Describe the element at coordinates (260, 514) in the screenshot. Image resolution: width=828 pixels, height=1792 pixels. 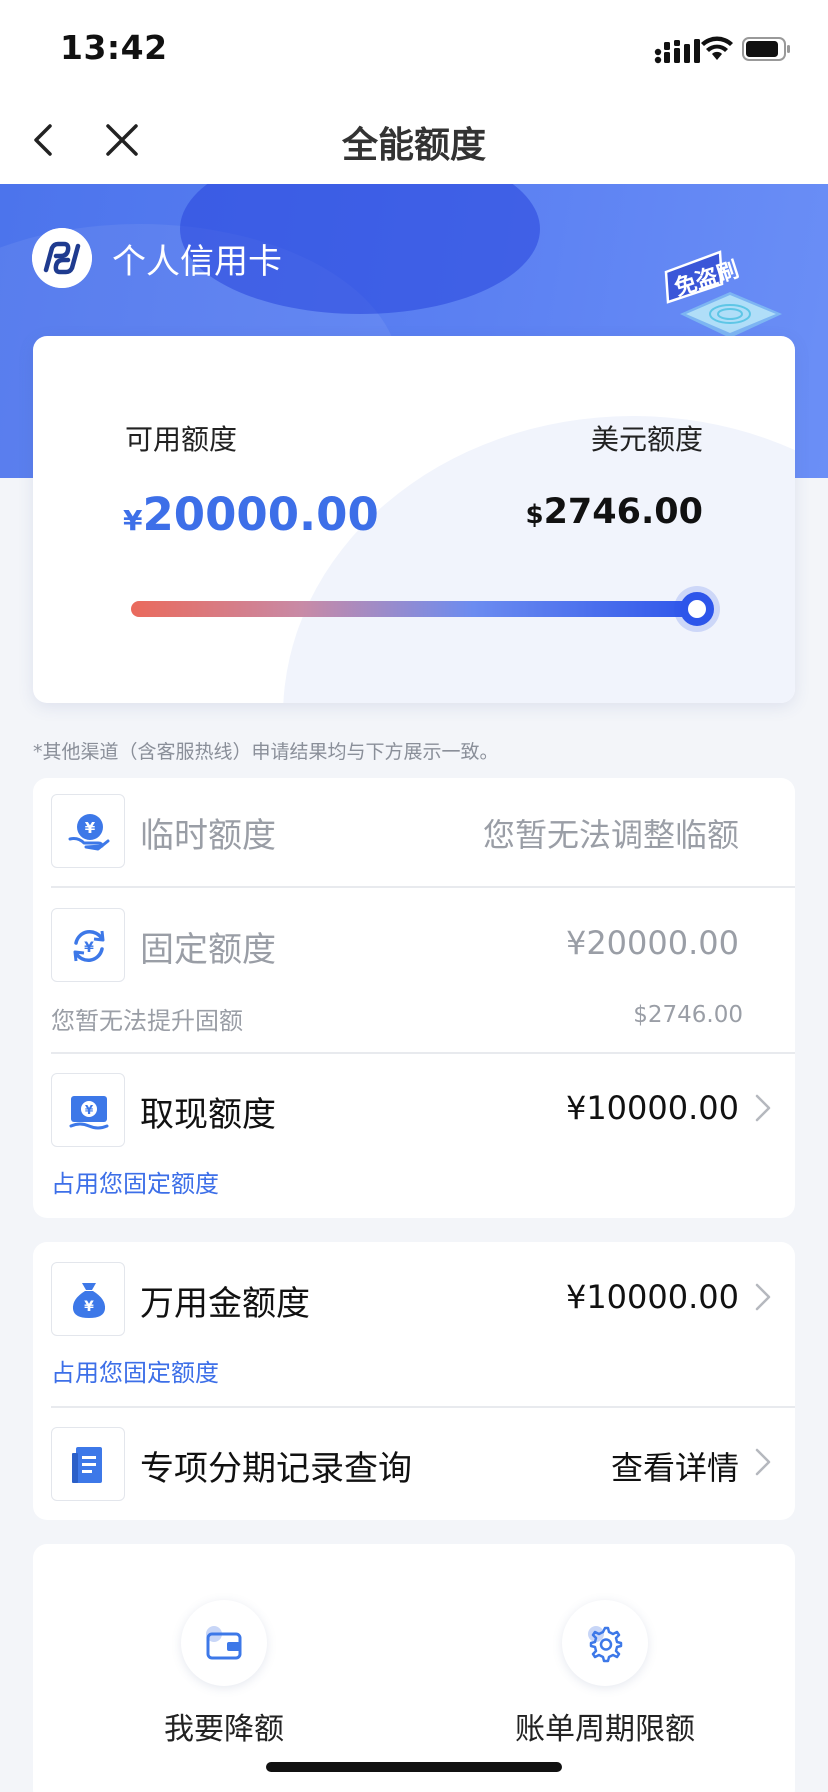
I see `available-amount: 20000.00` at that location.